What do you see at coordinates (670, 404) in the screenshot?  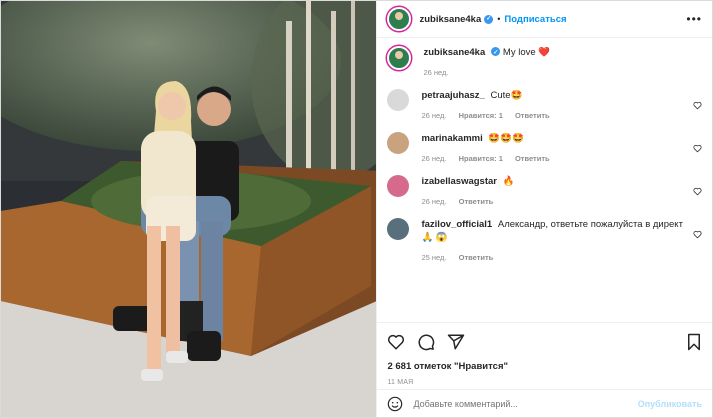 I see `publish-button: Опубликовать` at bounding box center [670, 404].